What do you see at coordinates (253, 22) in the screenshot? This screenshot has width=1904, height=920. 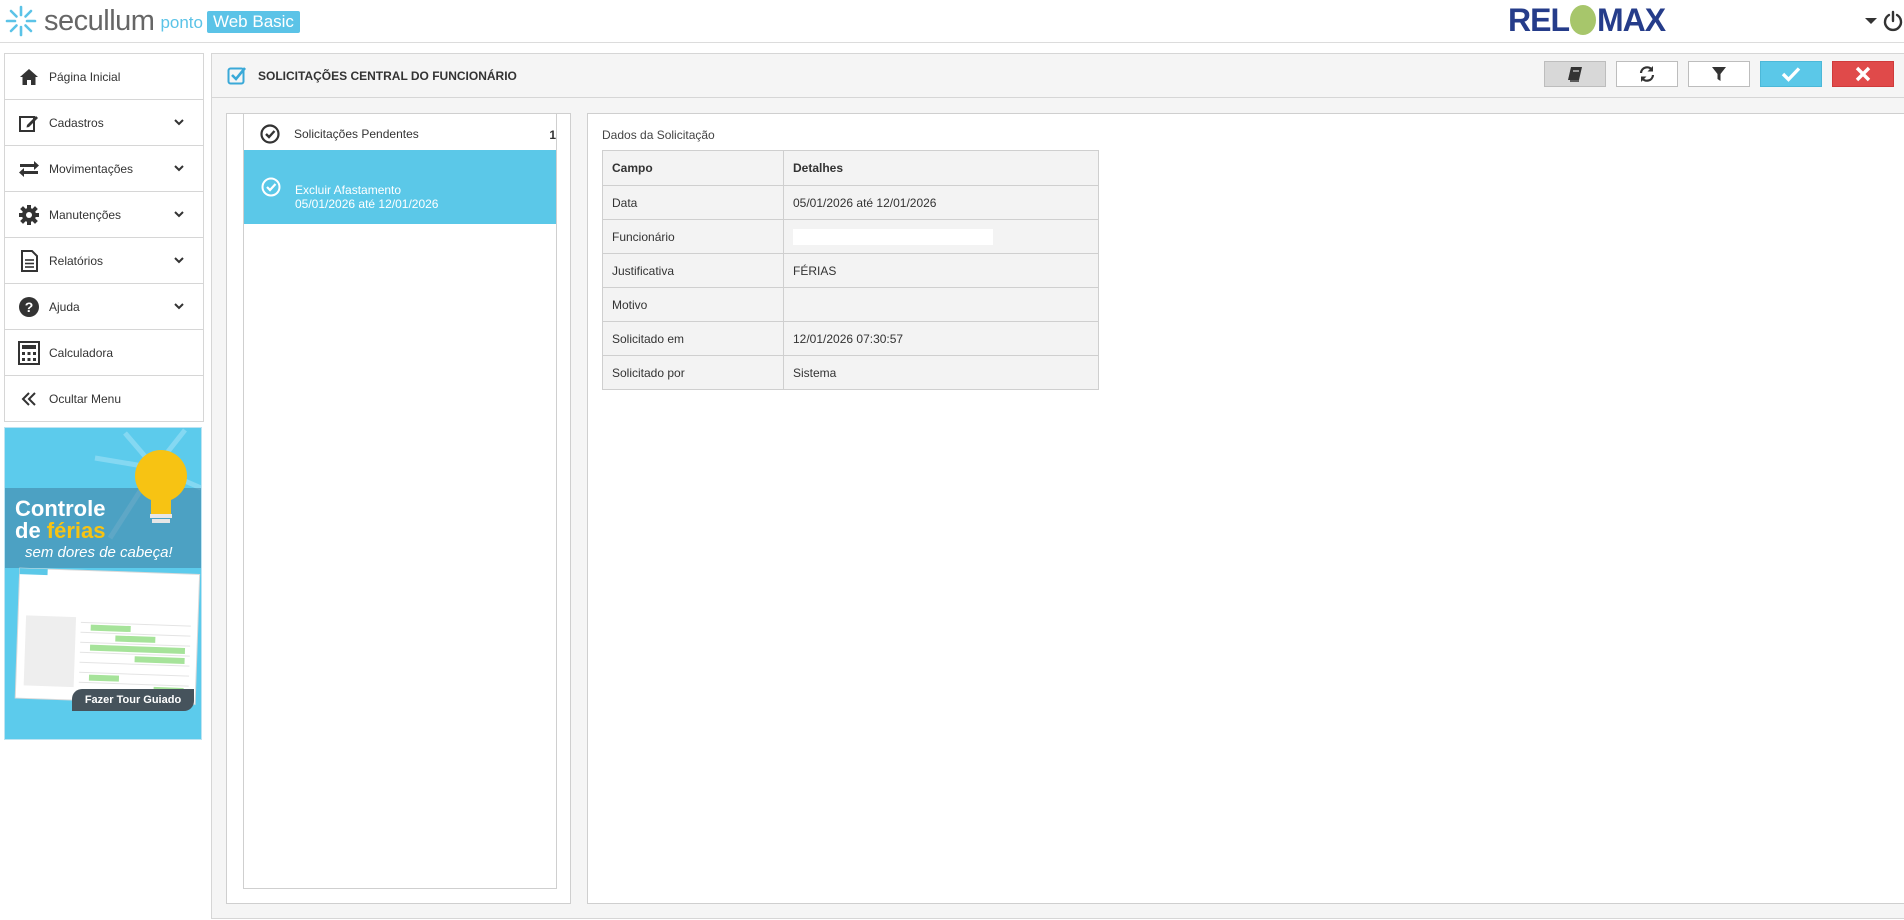 I see `logo-edition: Web Basic` at bounding box center [253, 22].